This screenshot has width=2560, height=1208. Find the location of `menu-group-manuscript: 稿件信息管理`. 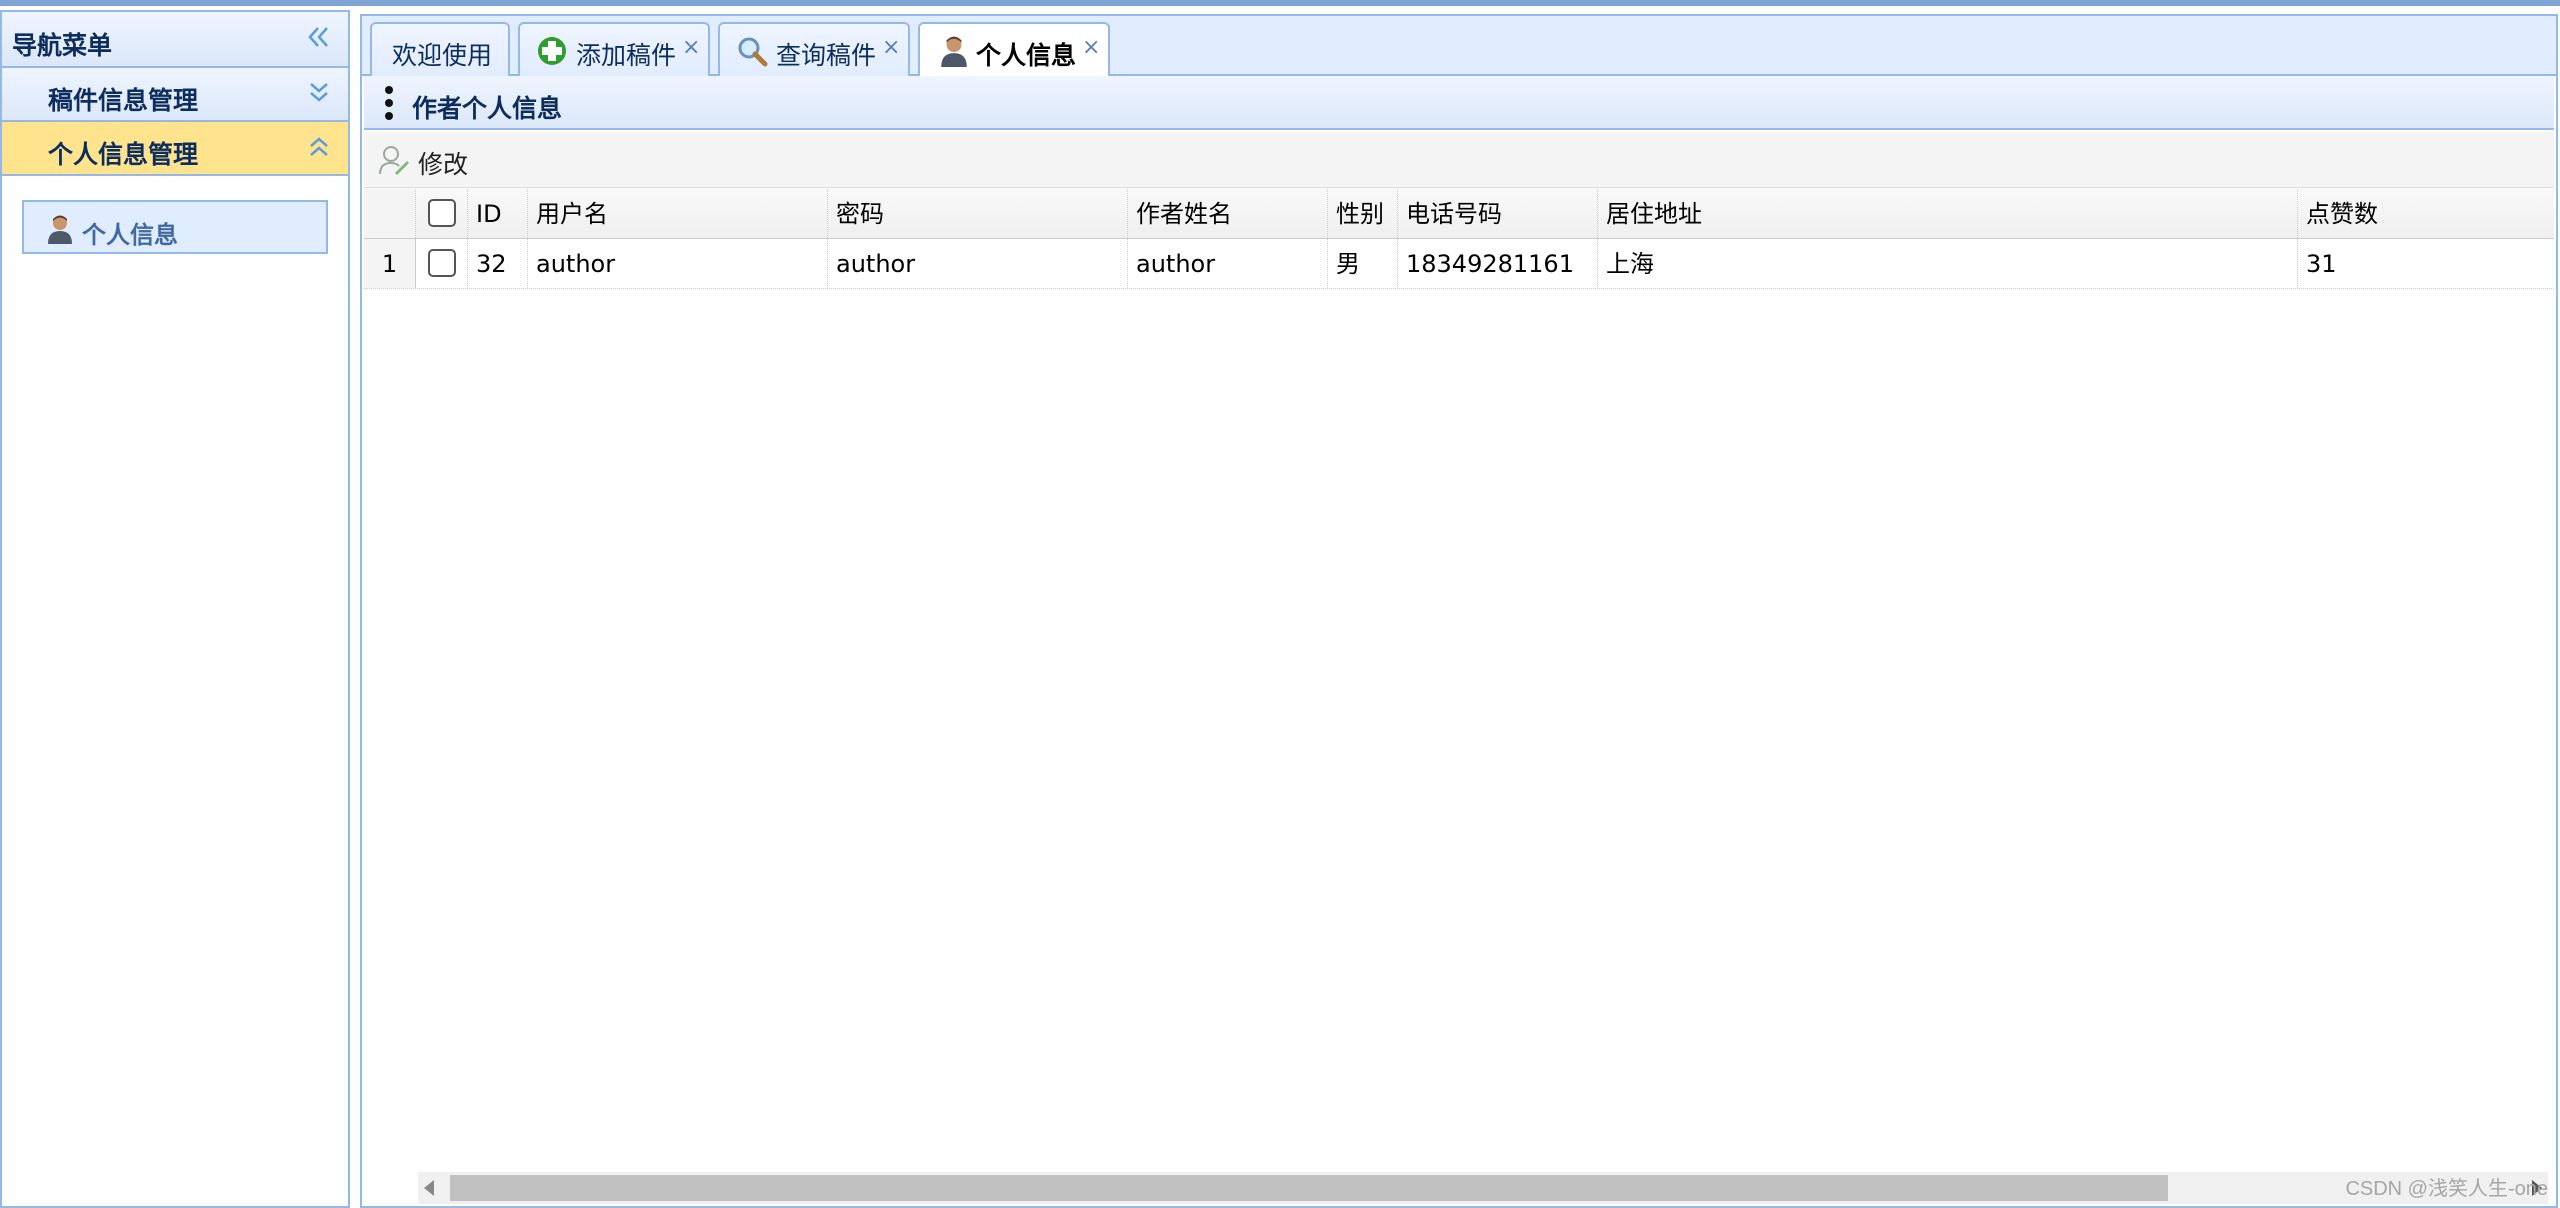

menu-group-manuscript: 稿件信息管理 is located at coordinates (175, 95).